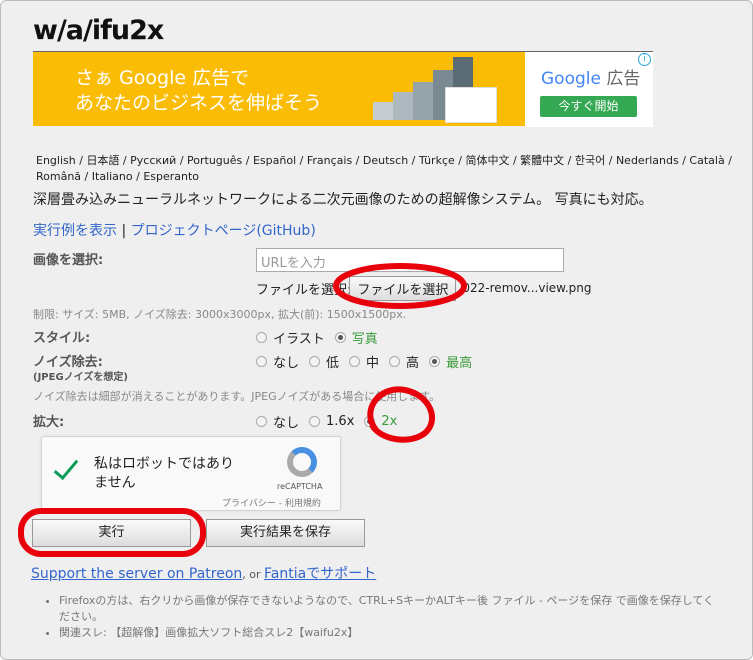 The width and height of the screenshot is (753, 660). Describe the element at coordinates (364, 339) in the screenshot. I see `radio-label: 写真` at that location.